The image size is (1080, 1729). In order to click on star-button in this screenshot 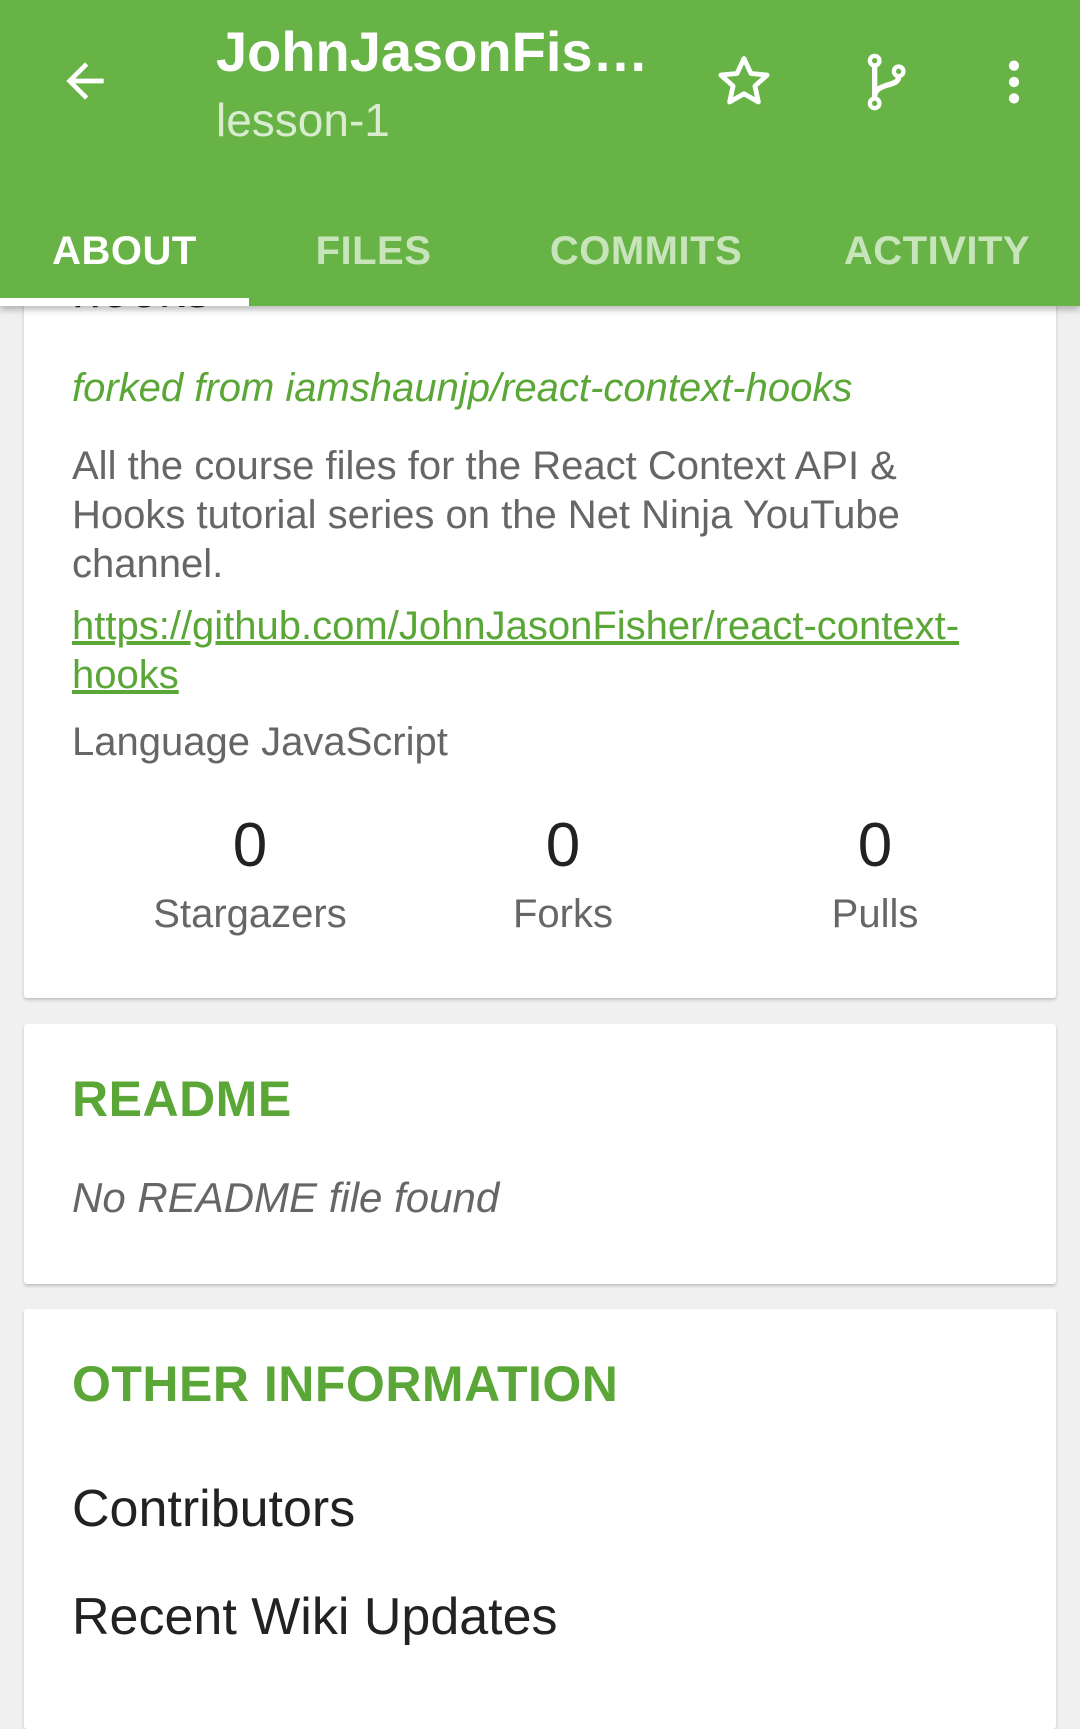, I will do `click(744, 82)`.